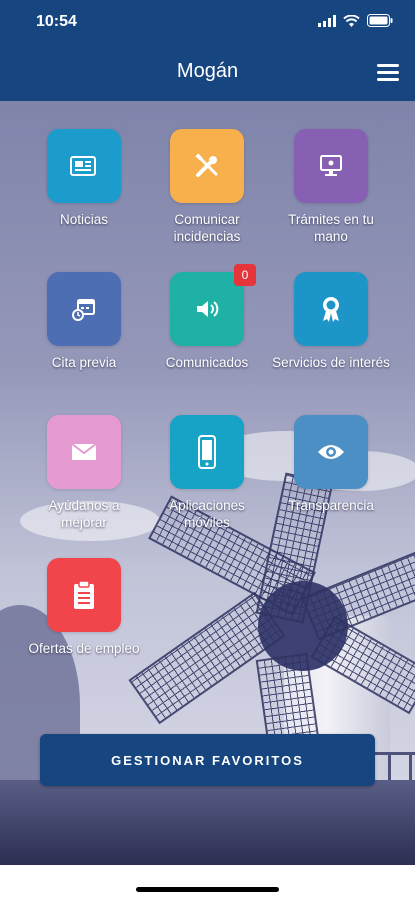 This screenshot has height=900, width=415. I want to click on grid-item-label: Aplicaciones móviles, so click(207, 514).